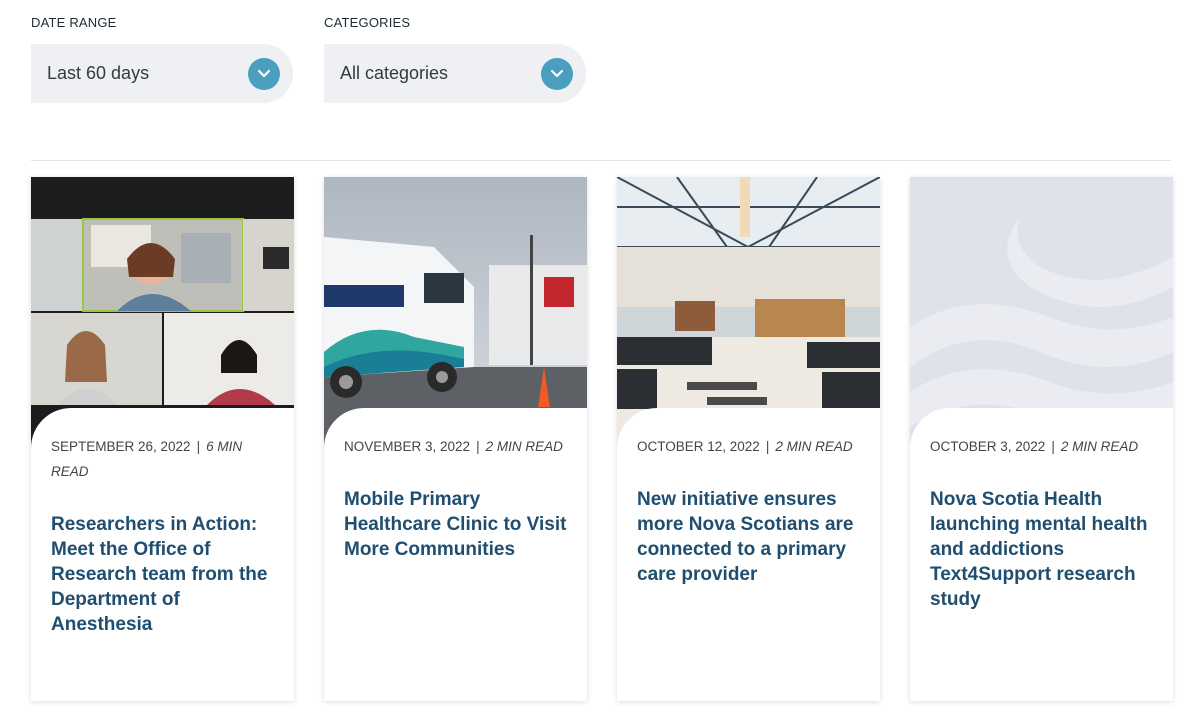 This screenshot has height=715, width=1192. What do you see at coordinates (162, 73) in the screenshot?
I see `date-range-select: Last 60 days` at bounding box center [162, 73].